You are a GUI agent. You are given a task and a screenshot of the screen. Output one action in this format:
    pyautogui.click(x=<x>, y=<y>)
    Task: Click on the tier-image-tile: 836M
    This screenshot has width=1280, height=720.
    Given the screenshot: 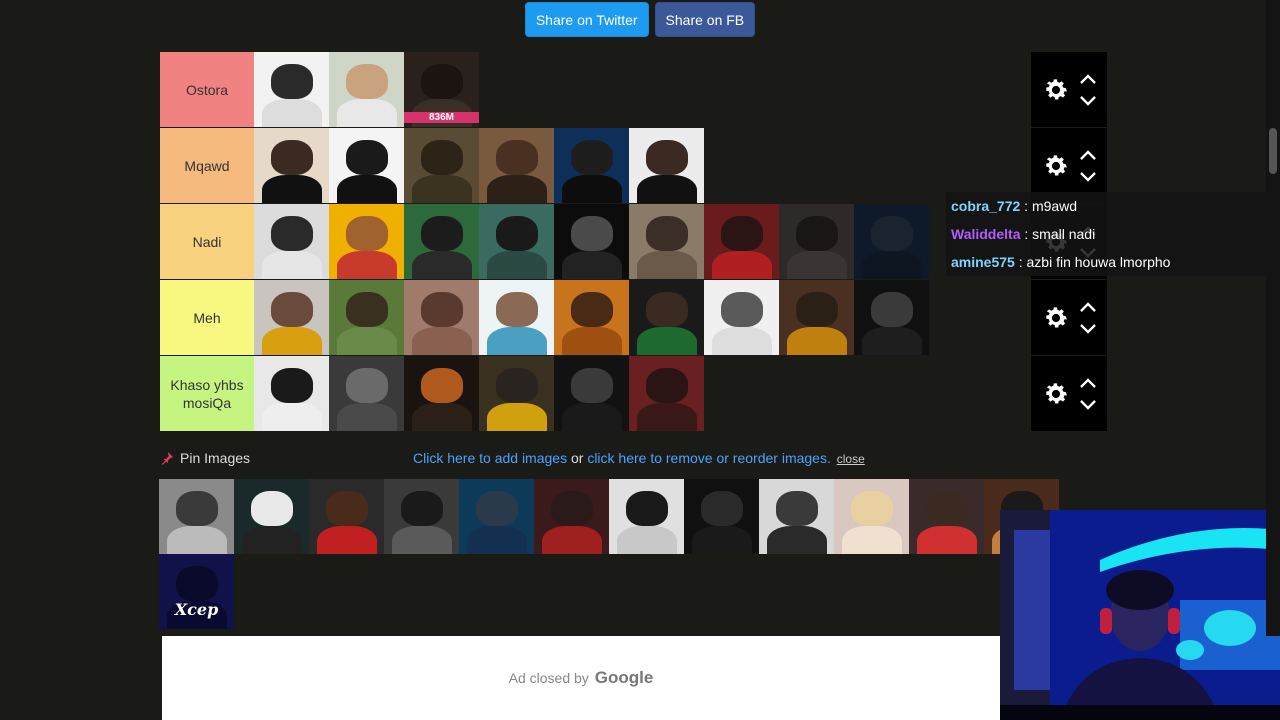 What is the action you would take?
    pyautogui.click(x=441, y=89)
    